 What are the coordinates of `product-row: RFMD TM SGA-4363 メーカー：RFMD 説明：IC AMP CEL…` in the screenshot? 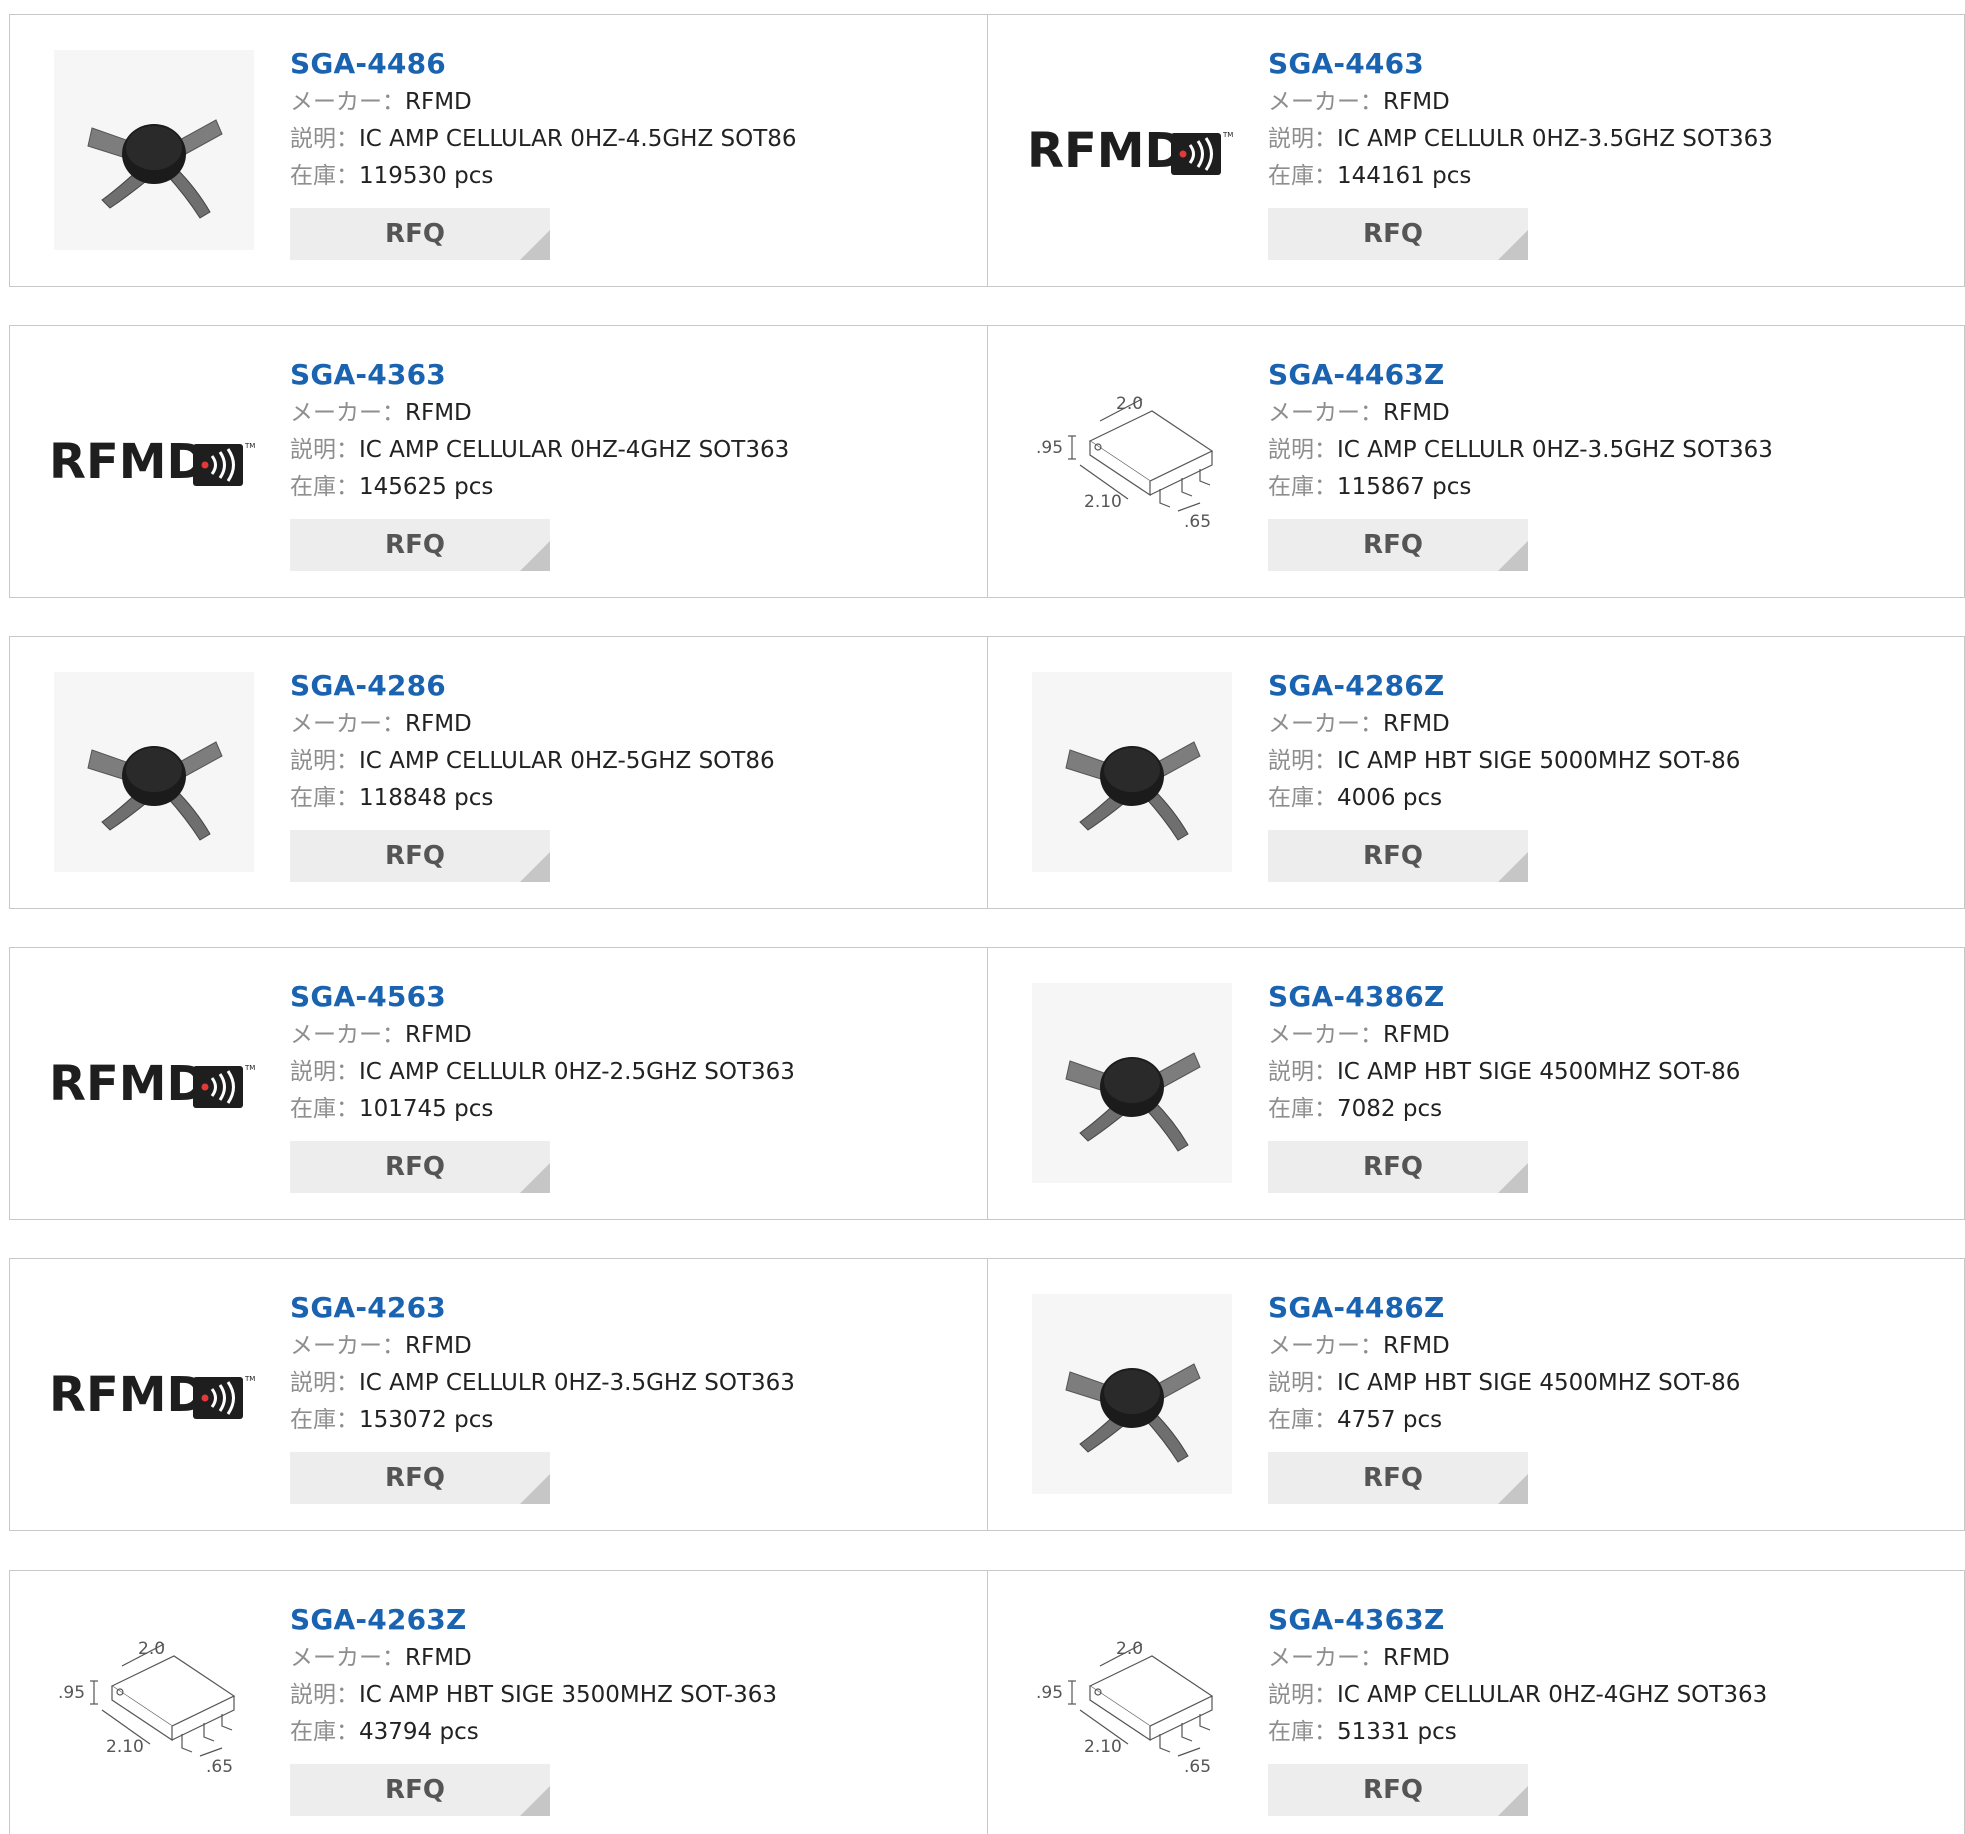 It's located at (987, 461).